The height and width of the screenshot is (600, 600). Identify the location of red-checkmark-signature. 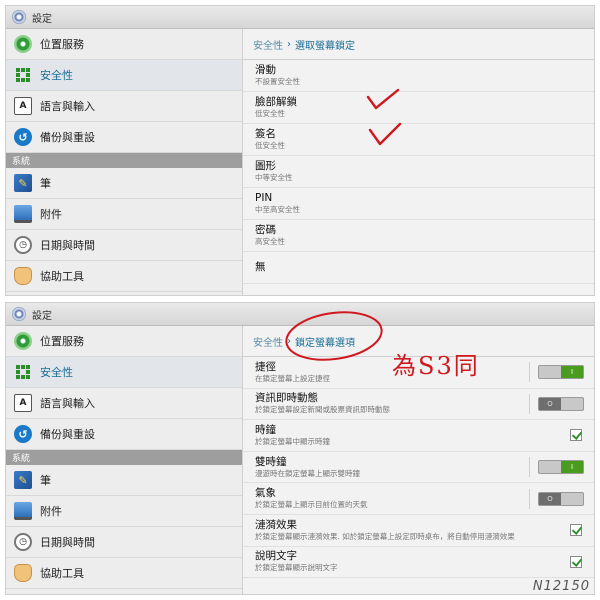
(385, 134).